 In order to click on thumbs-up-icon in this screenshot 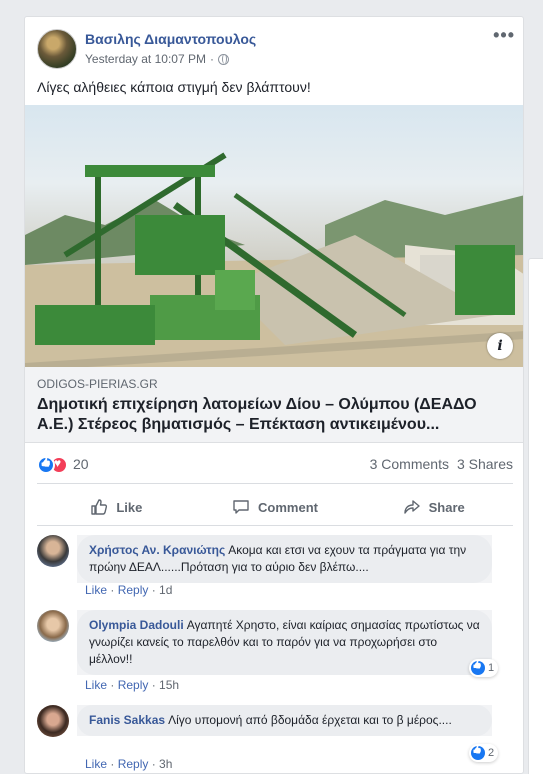, I will do `click(99, 507)`.